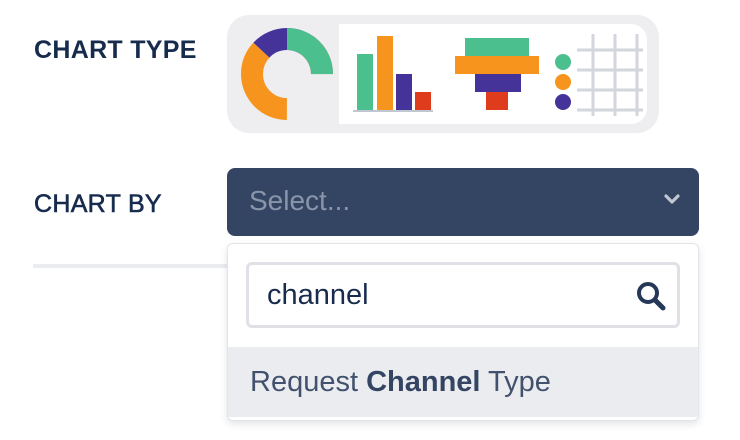 The width and height of the screenshot is (740, 440). Describe the element at coordinates (599, 75) in the screenshot. I see `table-chart-icon` at that location.